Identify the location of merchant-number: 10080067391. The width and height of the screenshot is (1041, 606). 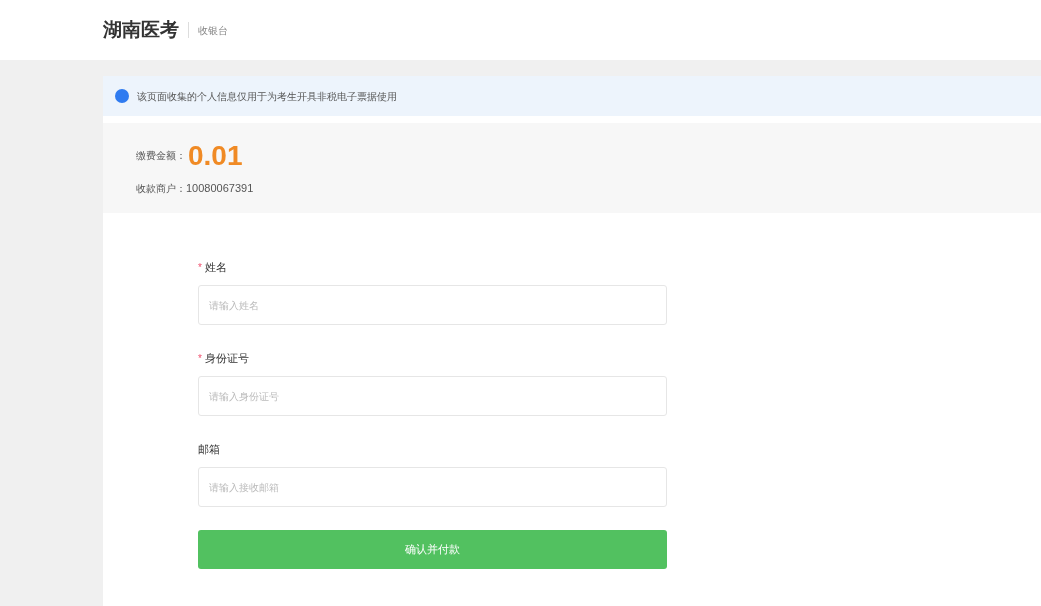
(220, 188).